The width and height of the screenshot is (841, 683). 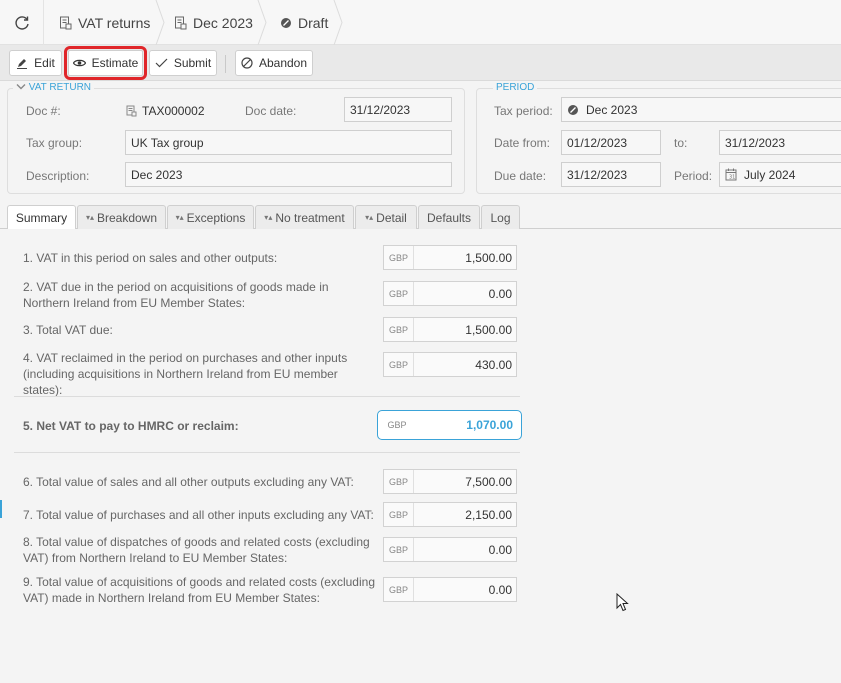 What do you see at coordinates (288, 142) in the screenshot?
I see `tax-group-field: UK Tax group` at bounding box center [288, 142].